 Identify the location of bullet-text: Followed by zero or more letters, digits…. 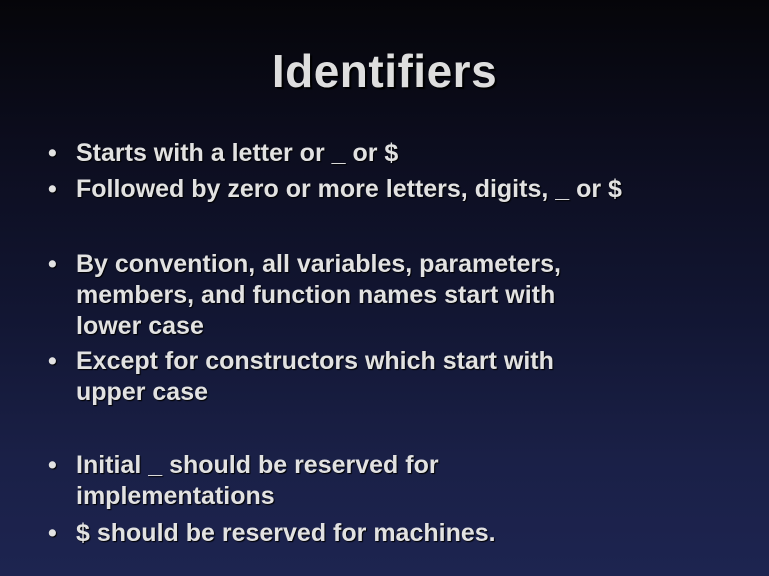
(406, 189).